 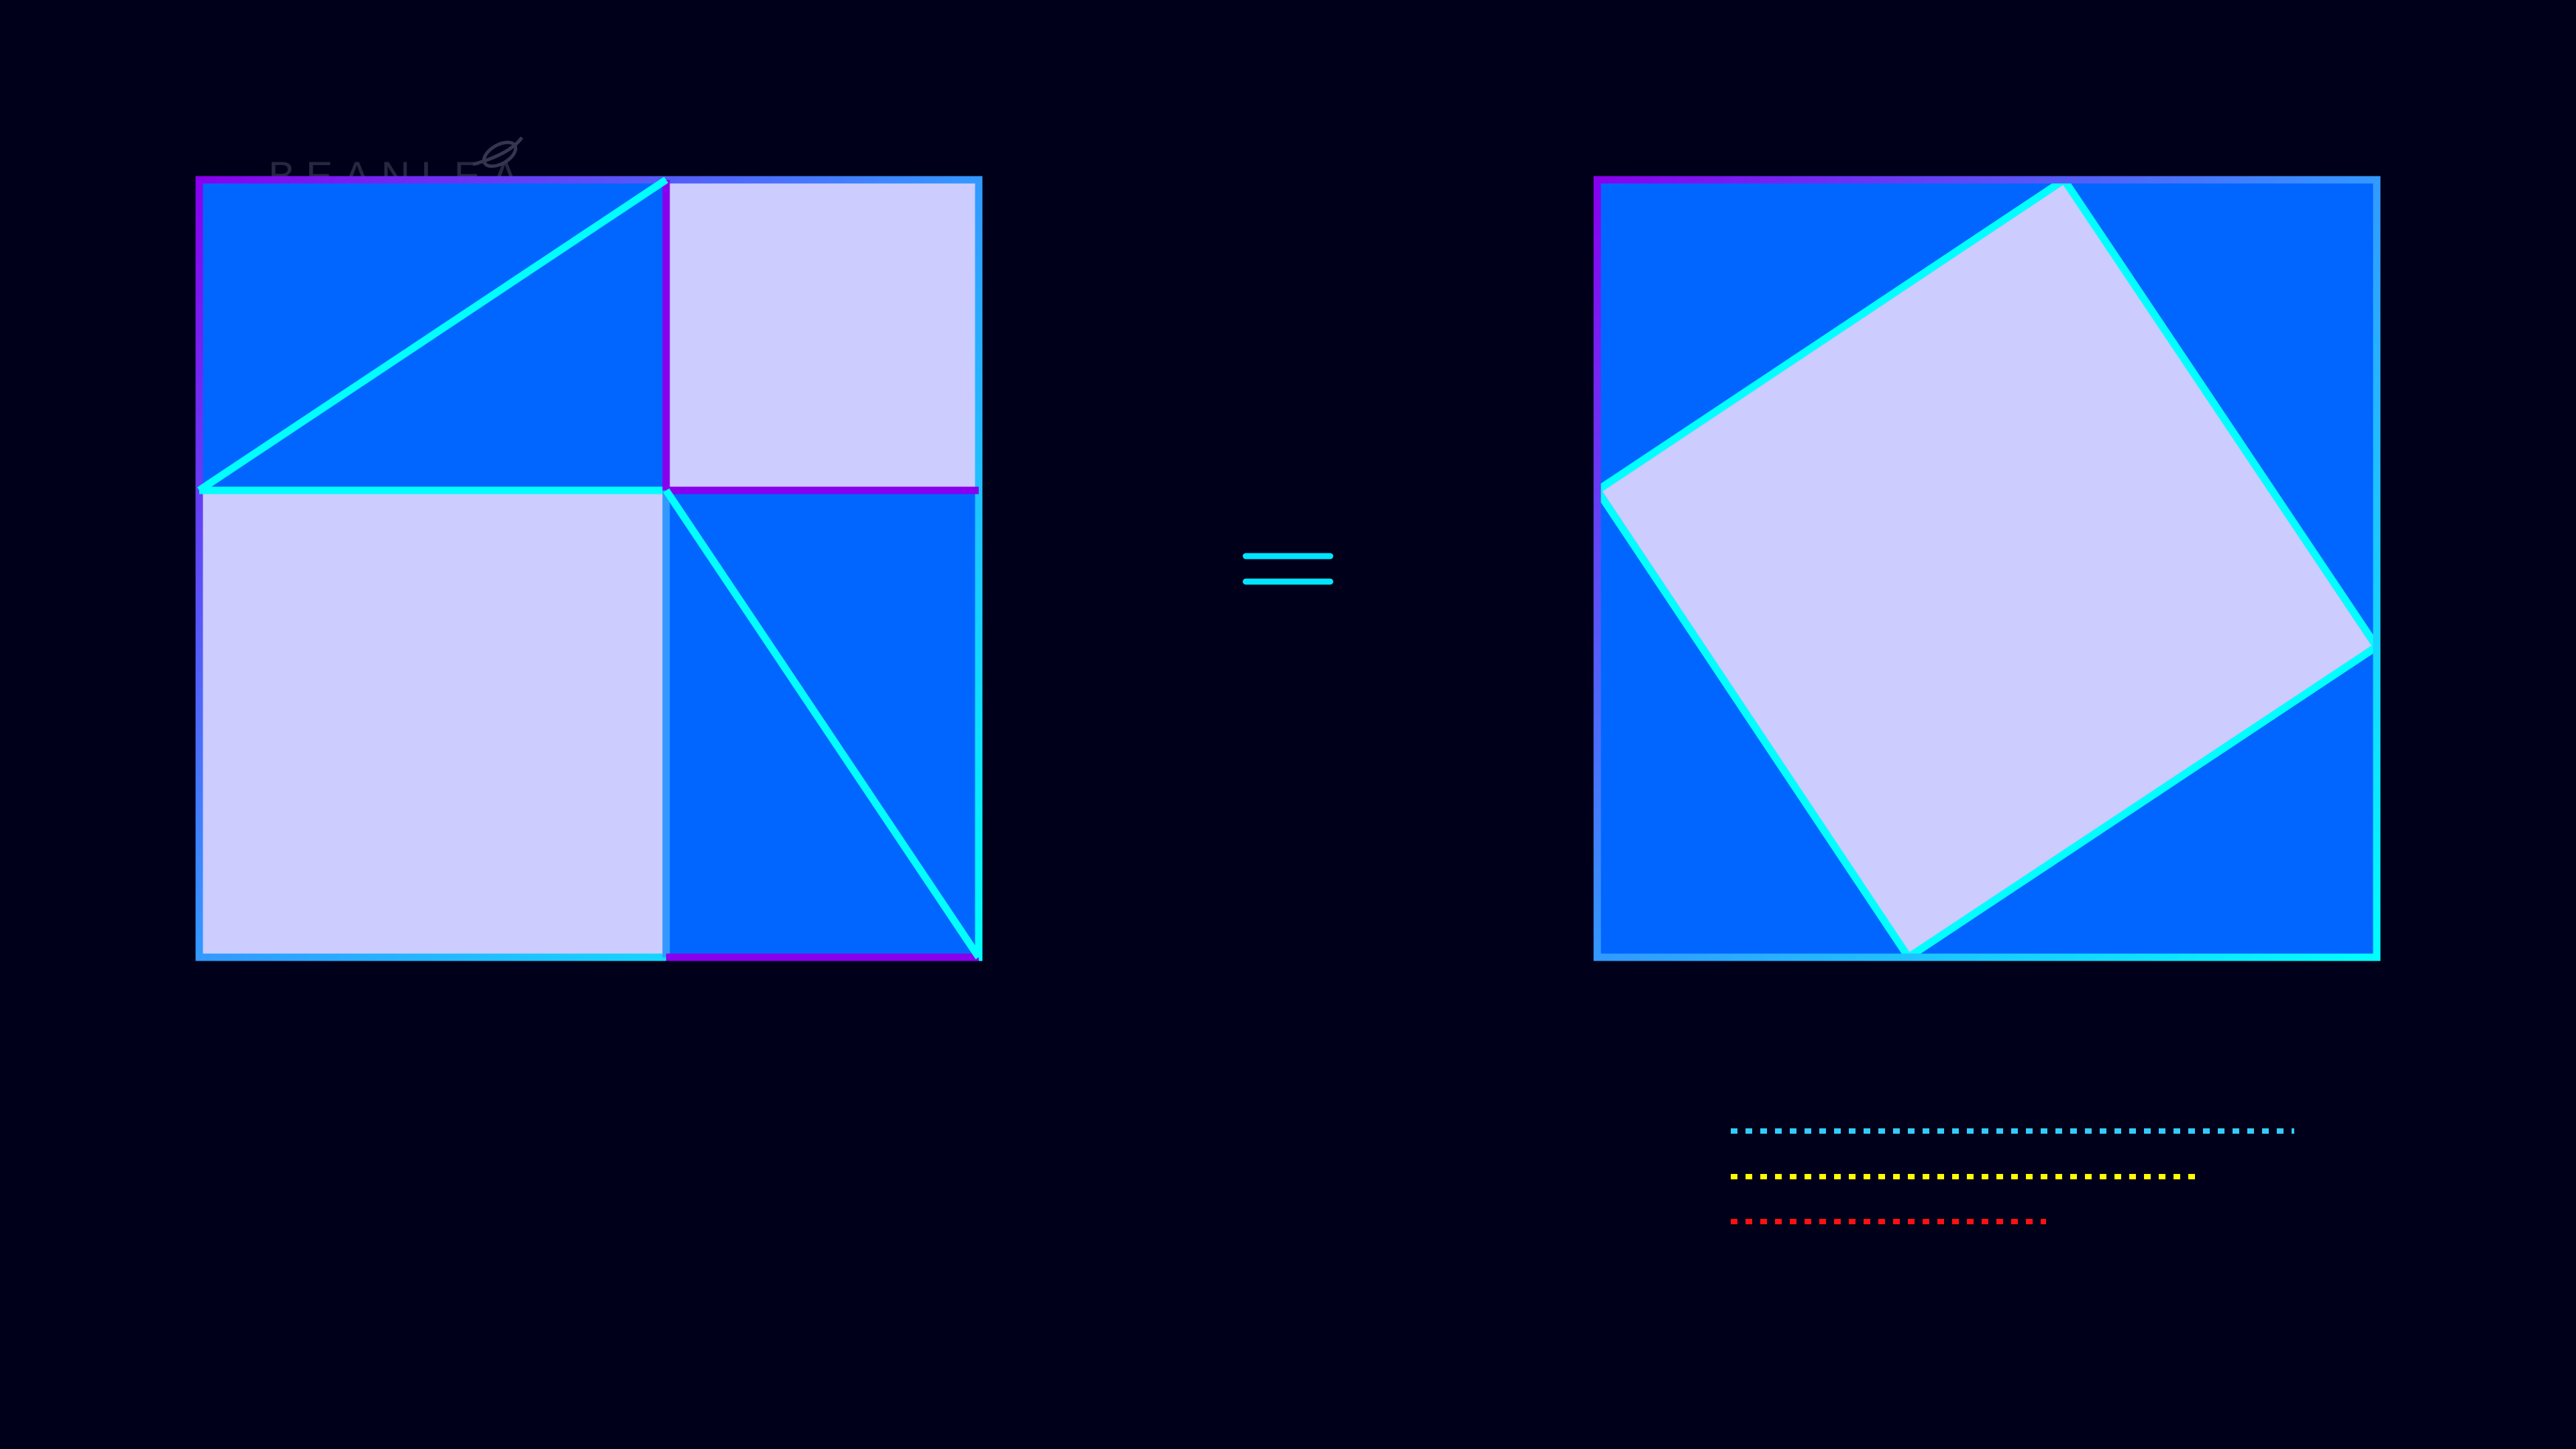 I want to click on equals-sign-icon, so click(x=1288, y=569).